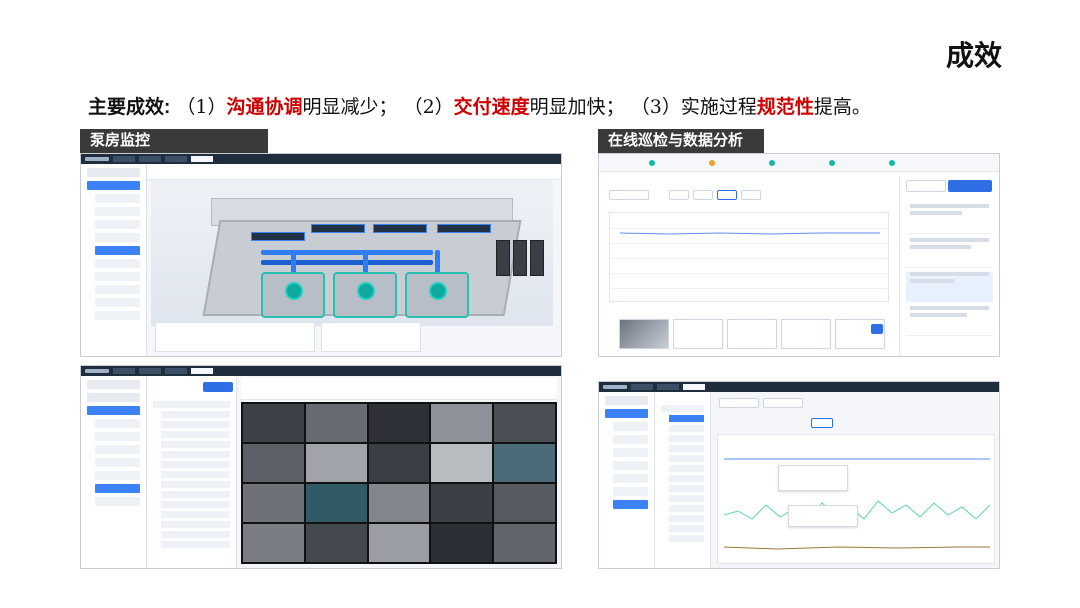 The image size is (1080, 608). What do you see at coordinates (785, 107) in the screenshot?
I see `item3-highlight: 规范性` at bounding box center [785, 107].